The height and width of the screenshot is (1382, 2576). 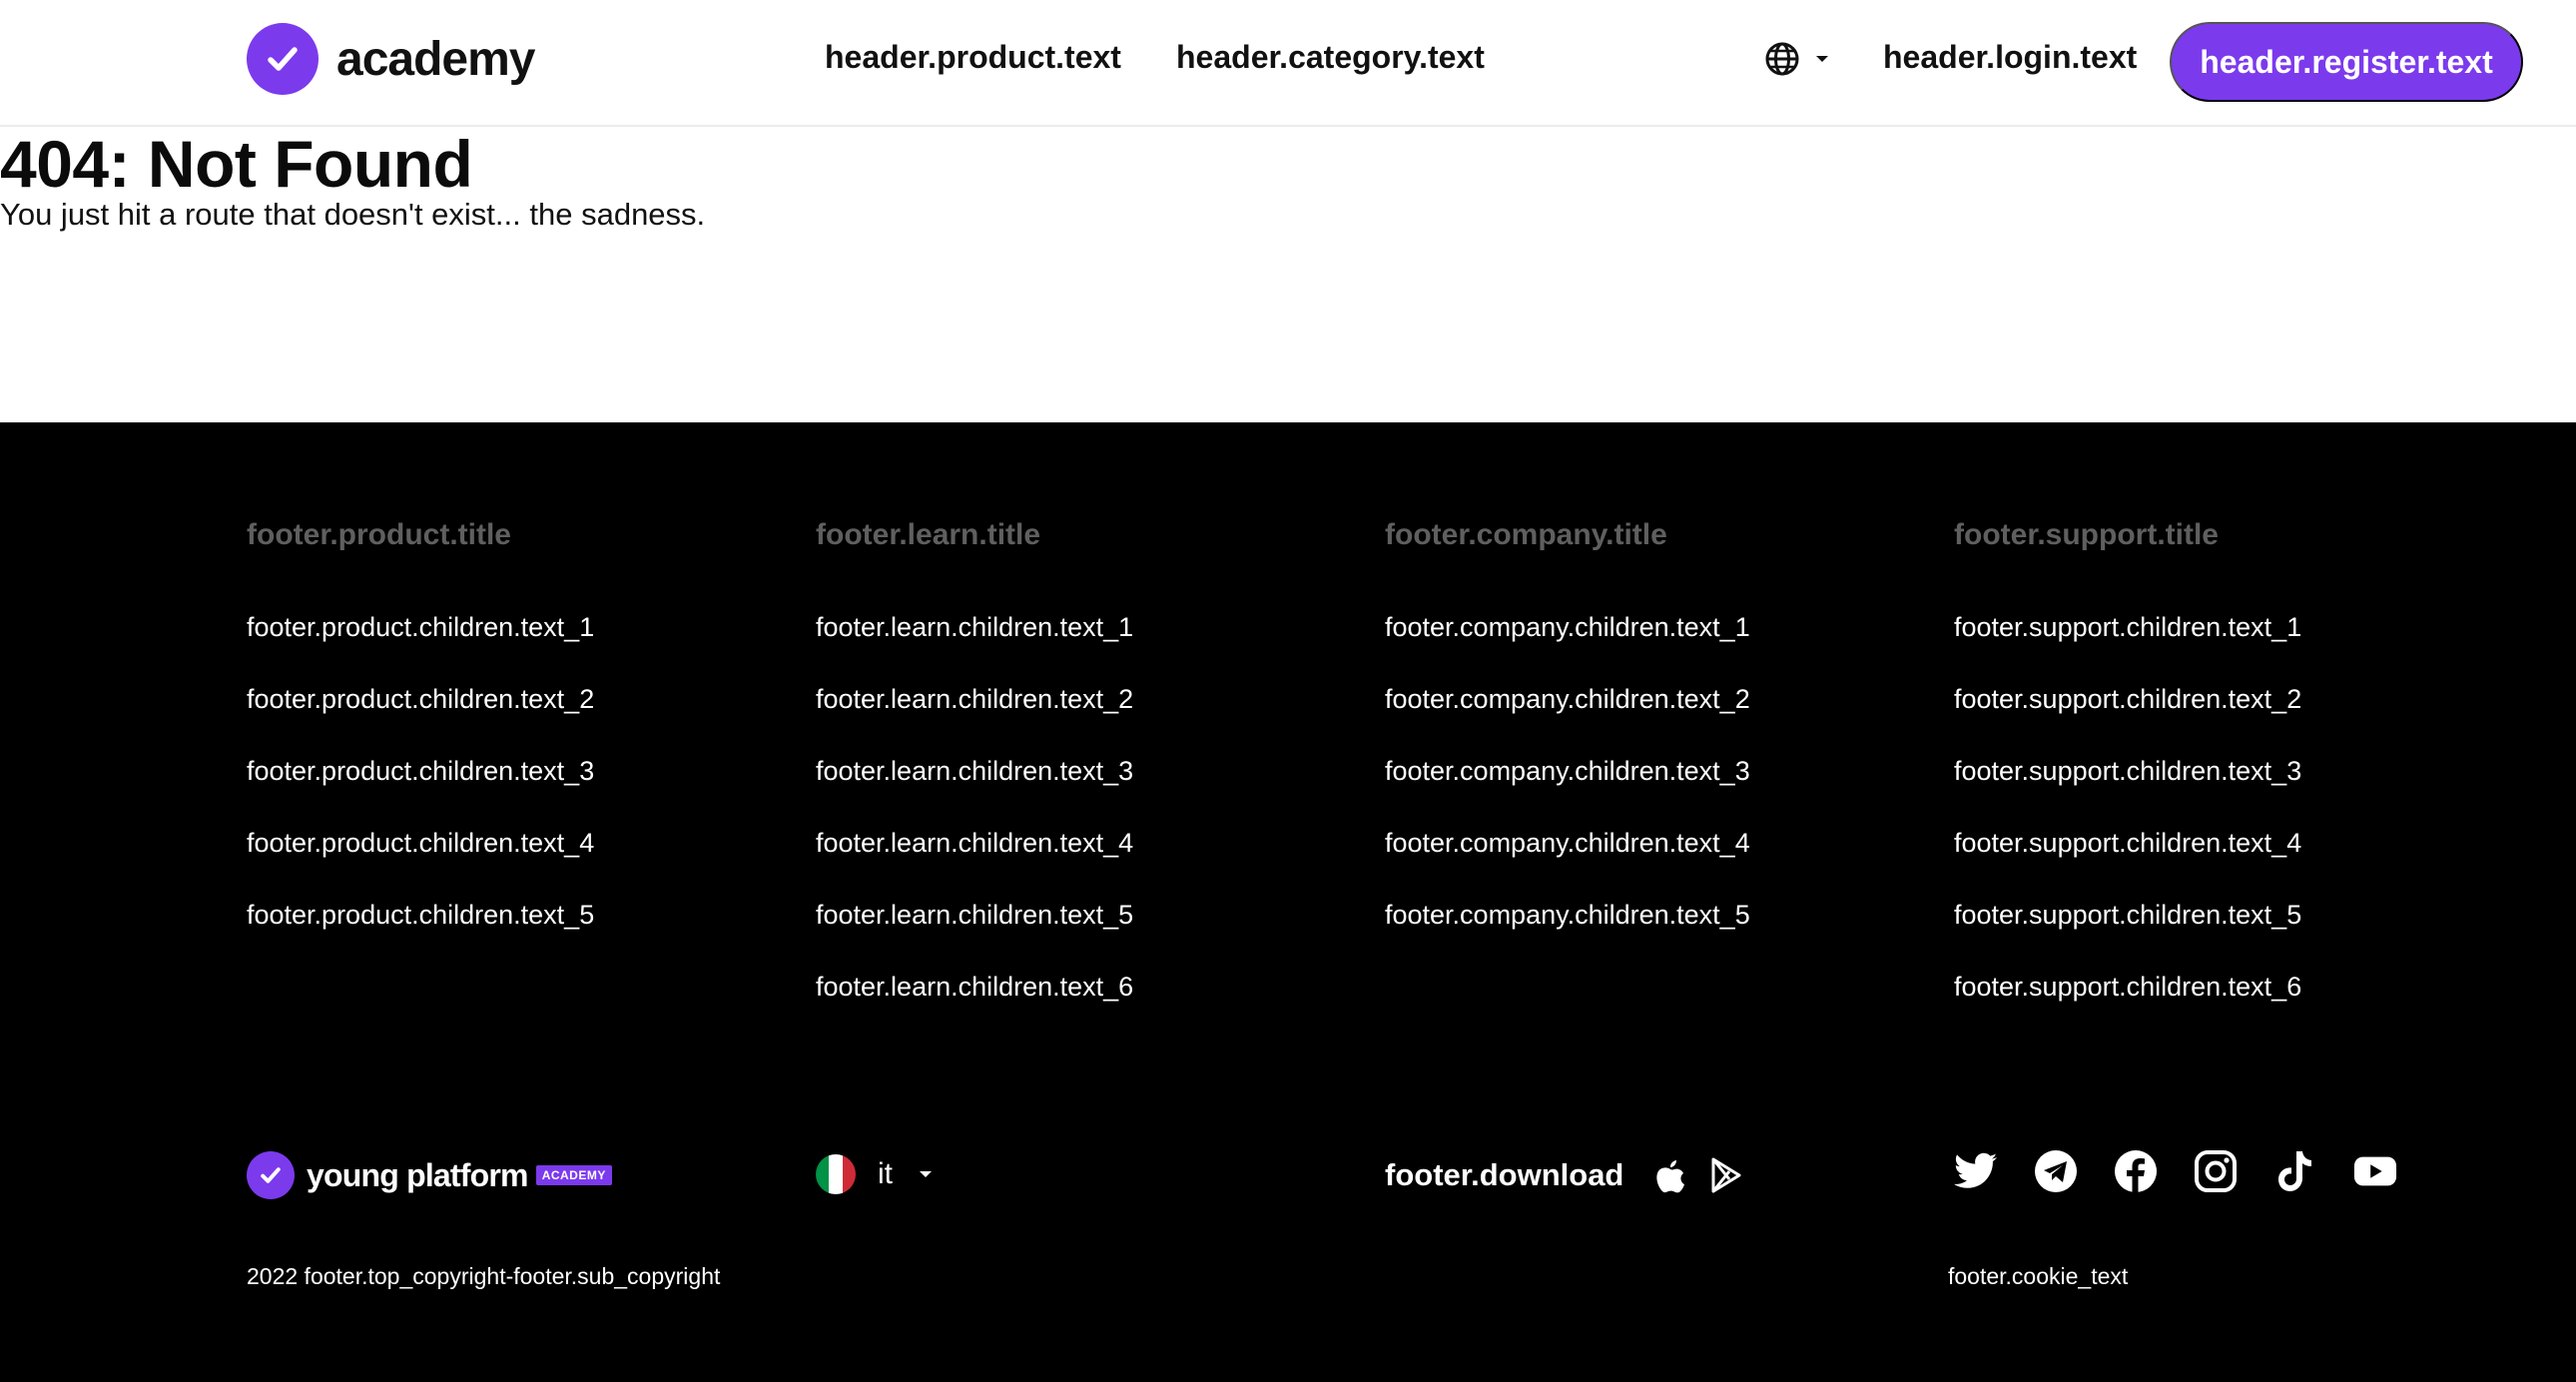 What do you see at coordinates (1670, 1175) in the screenshot?
I see `apple-icon` at bounding box center [1670, 1175].